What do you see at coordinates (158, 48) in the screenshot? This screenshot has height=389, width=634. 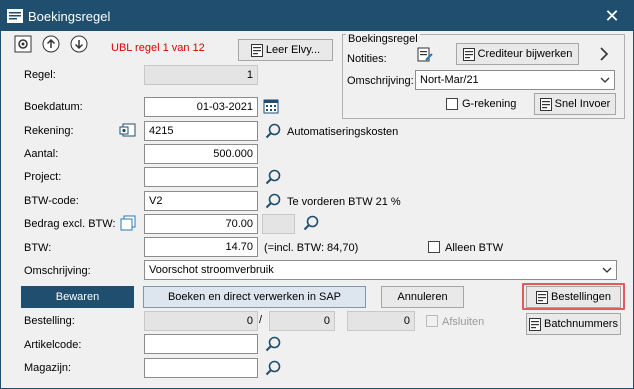 I see `ubl-status-text: UBL regel 1 van 12` at bounding box center [158, 48].